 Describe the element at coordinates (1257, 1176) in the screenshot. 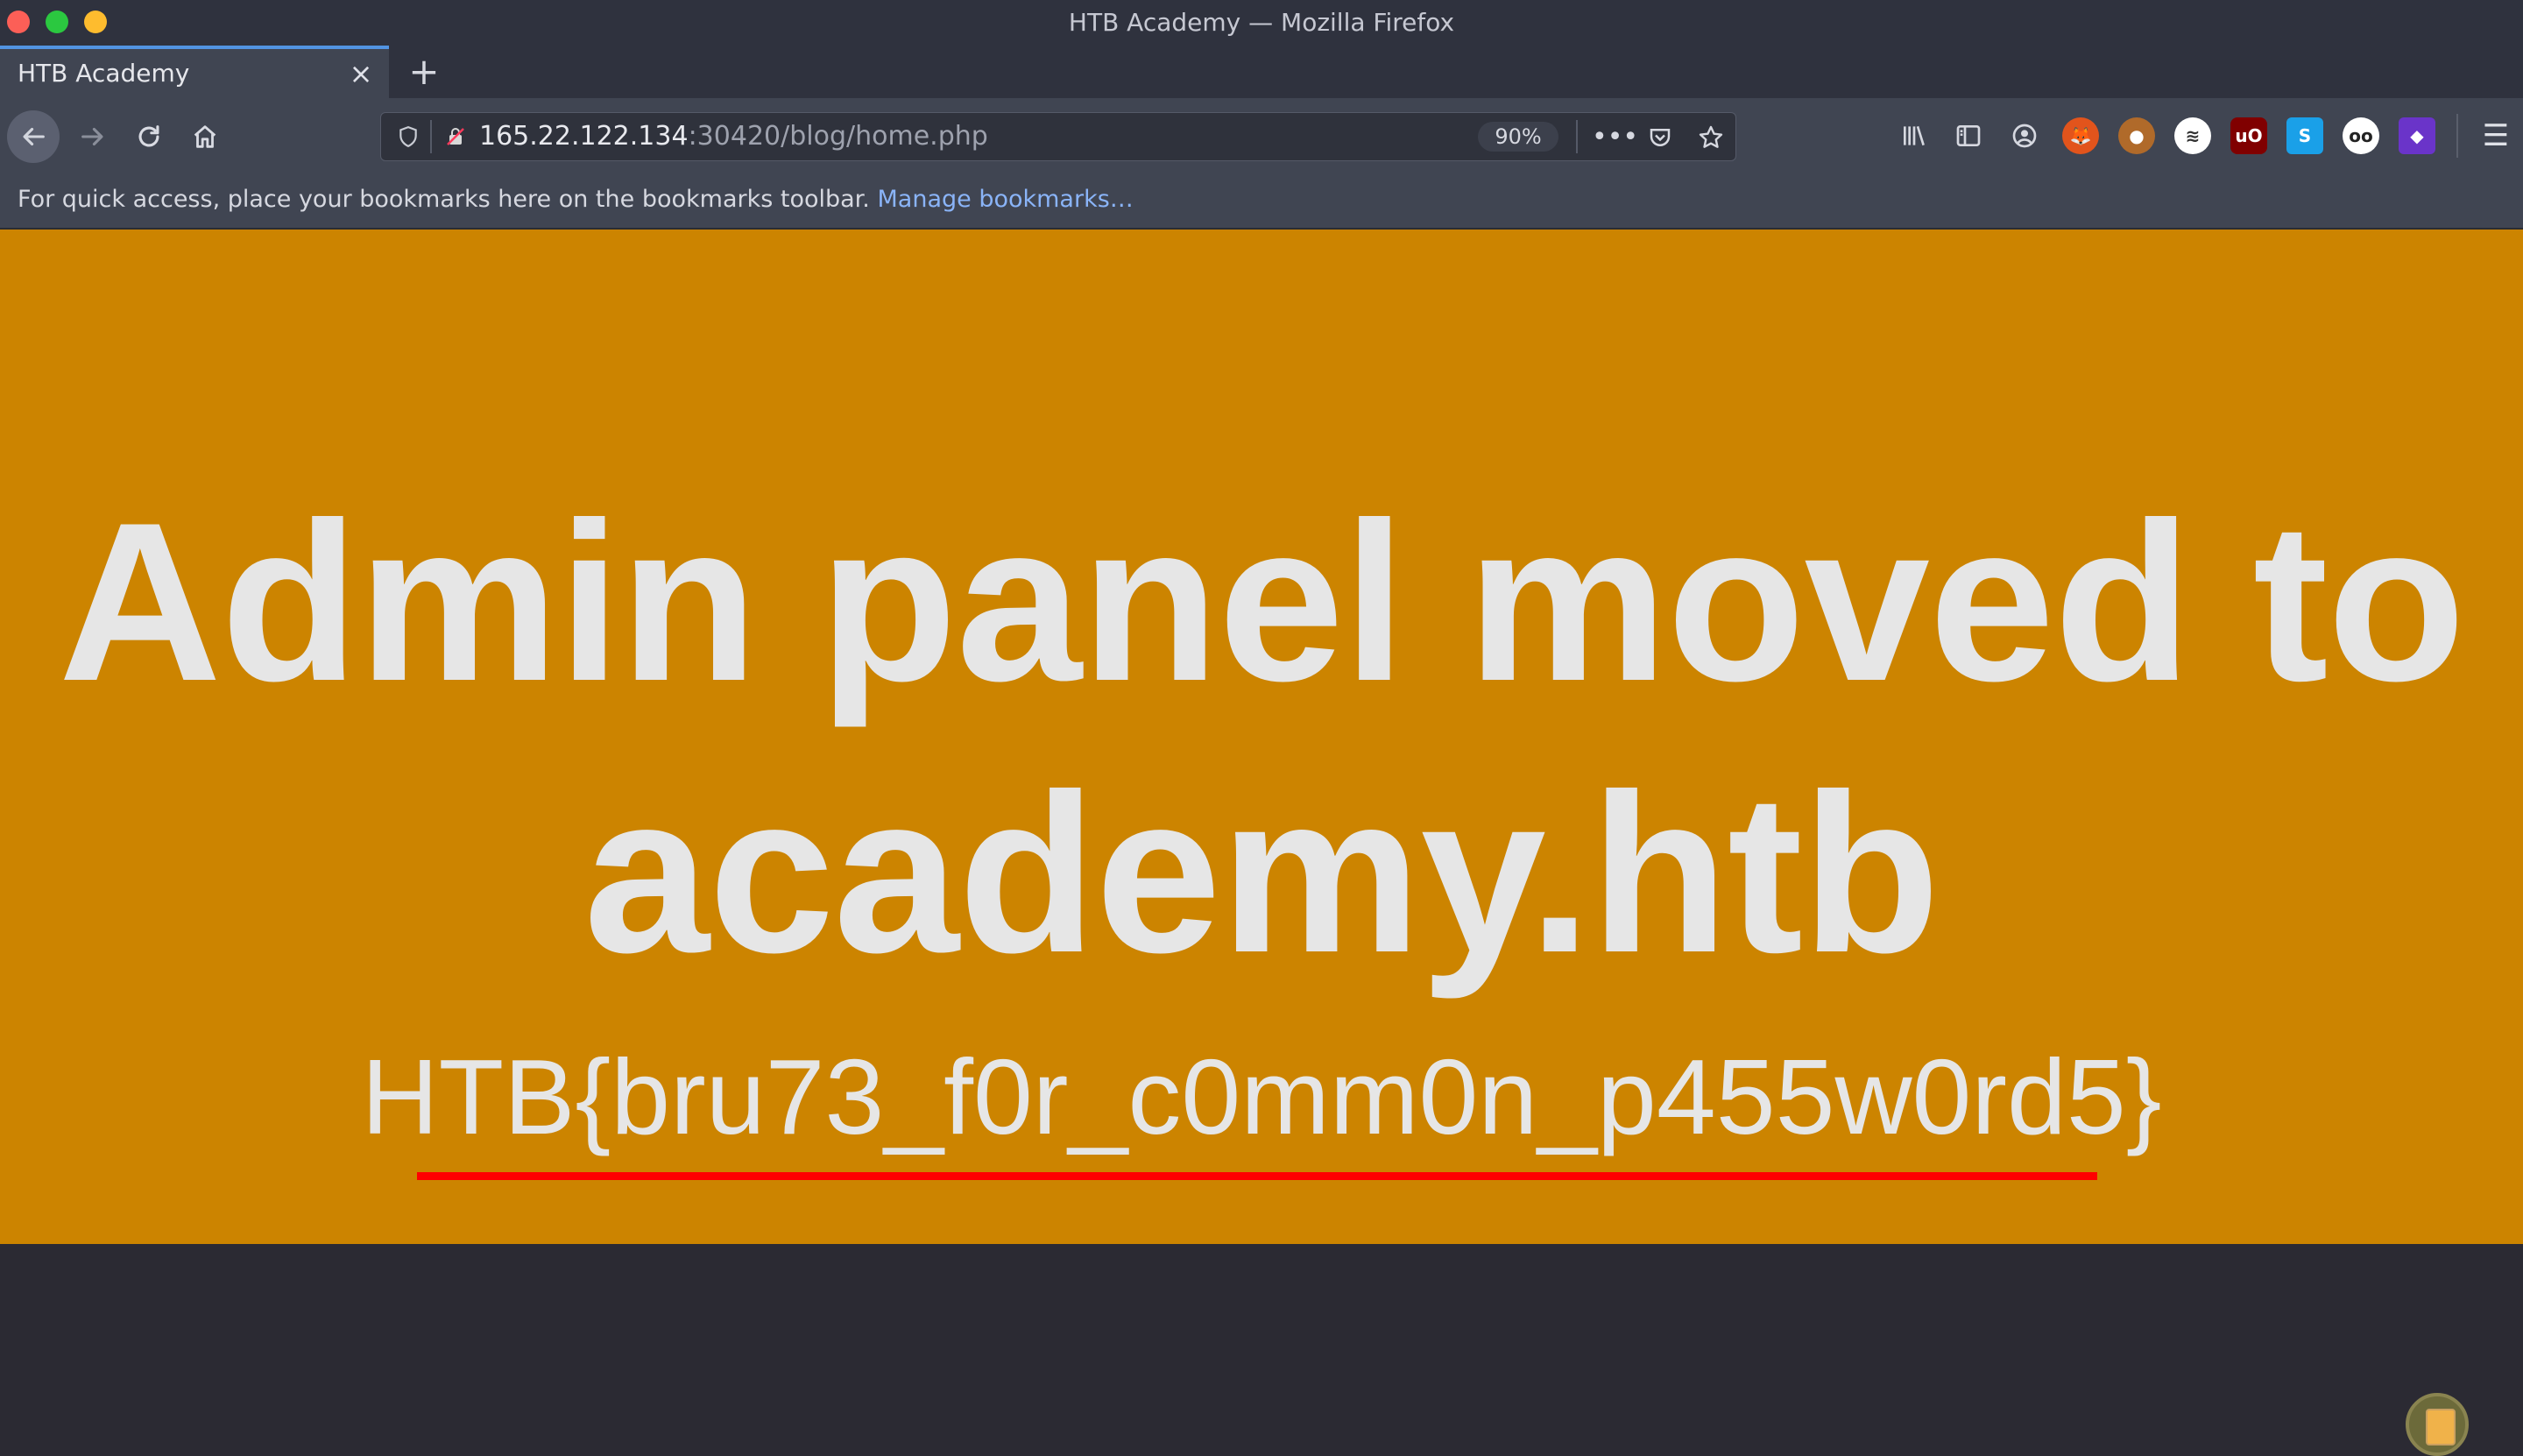

I see `red-underline-annotation` at that location.